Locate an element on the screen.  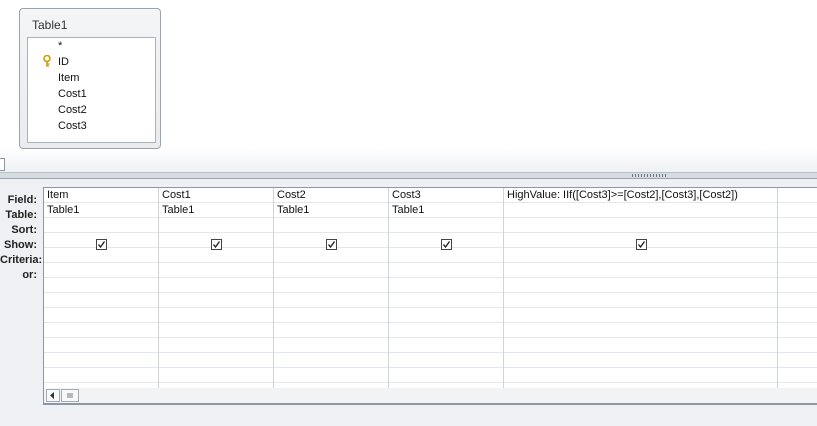
grid-cell-field-3: Cost2 is located at coordinates (291, 195).